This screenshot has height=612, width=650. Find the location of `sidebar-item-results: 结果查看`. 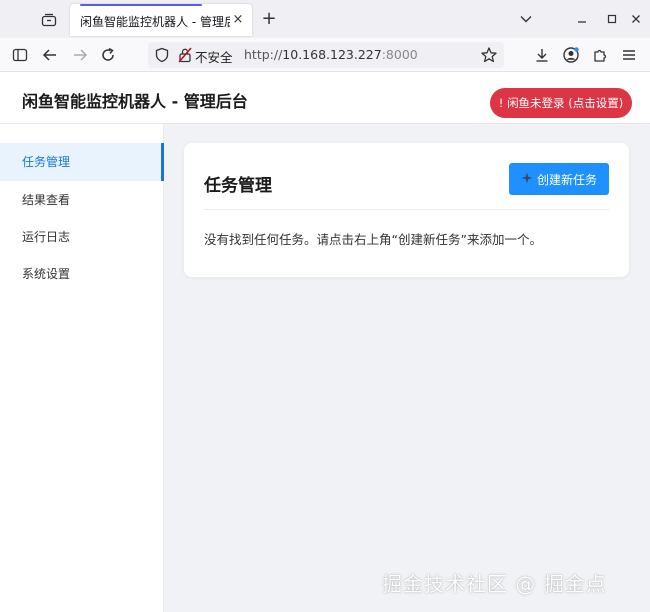

sidebar-item-results: 结果查看 is located at coordinates (82, 200).